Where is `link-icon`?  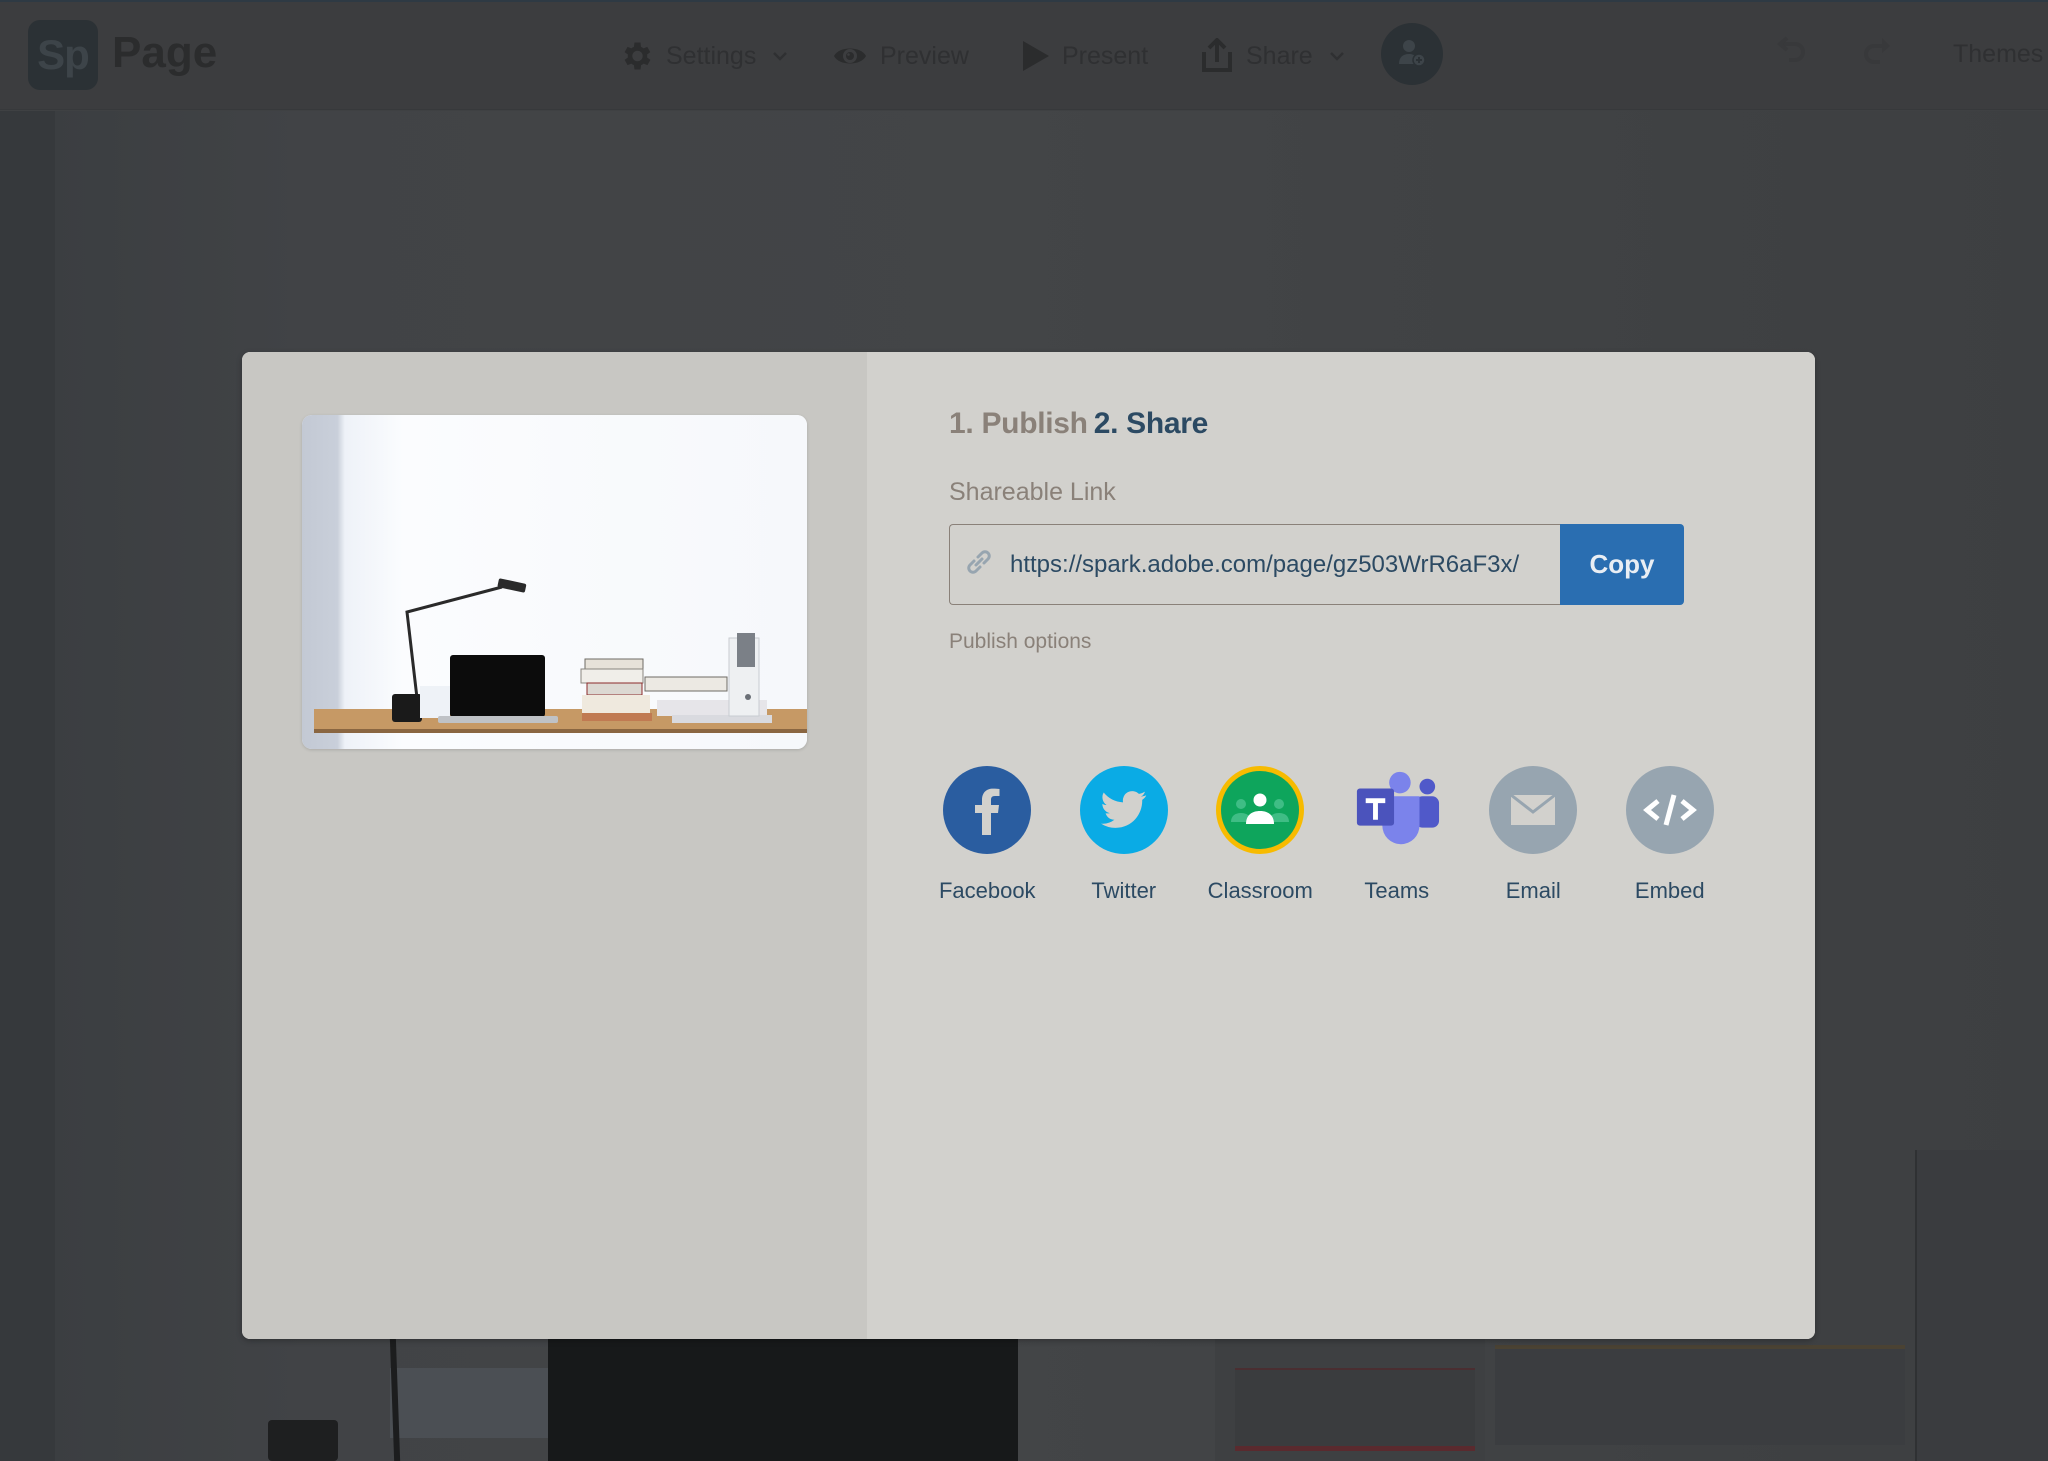
link-icon is located at coordinates (979, 564).